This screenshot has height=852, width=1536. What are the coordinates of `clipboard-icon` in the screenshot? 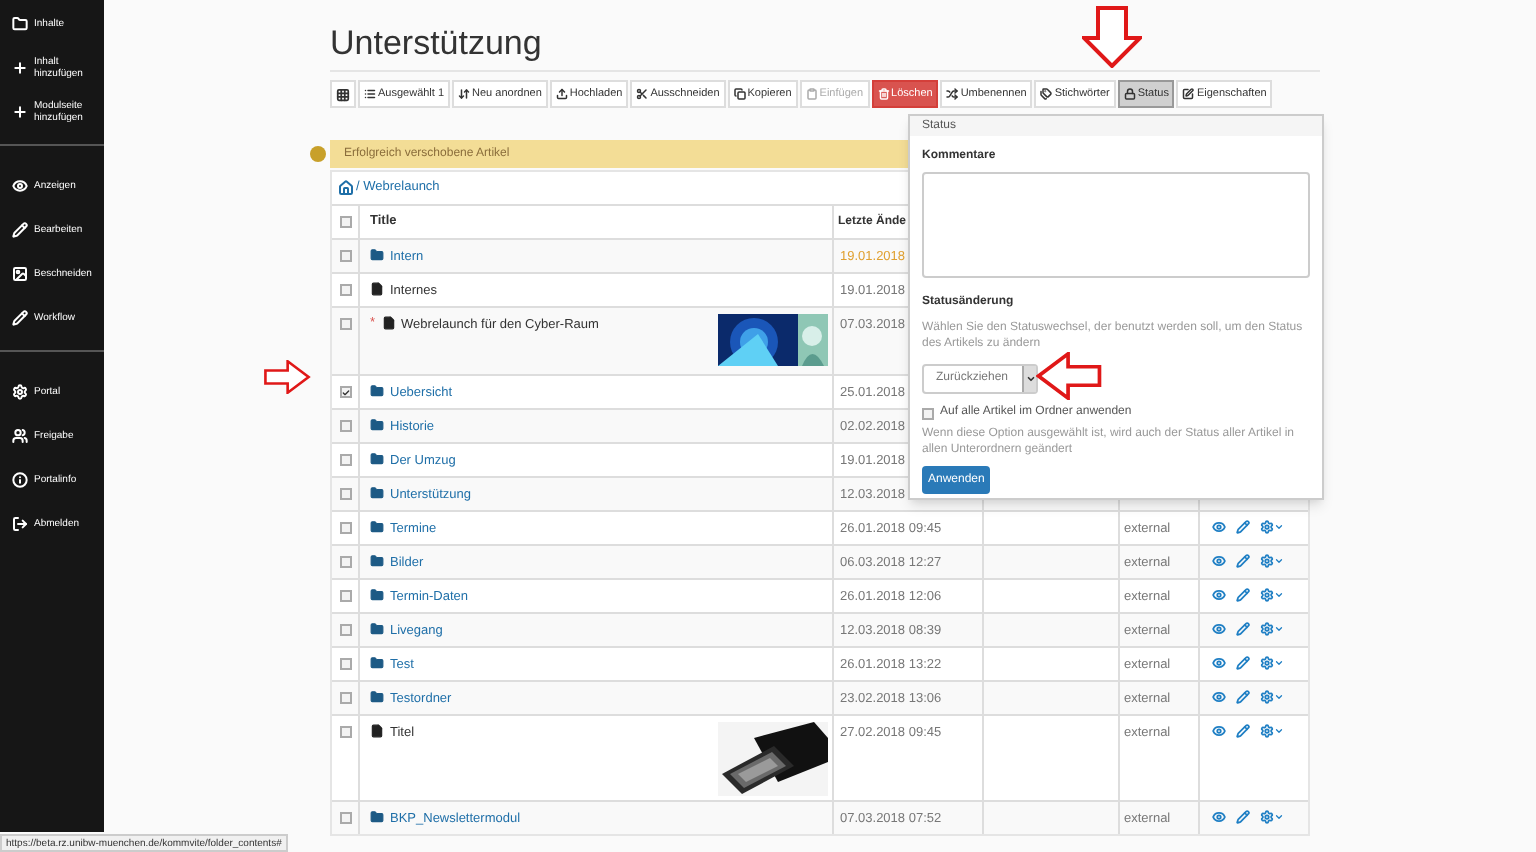 It's located at (811, 94).